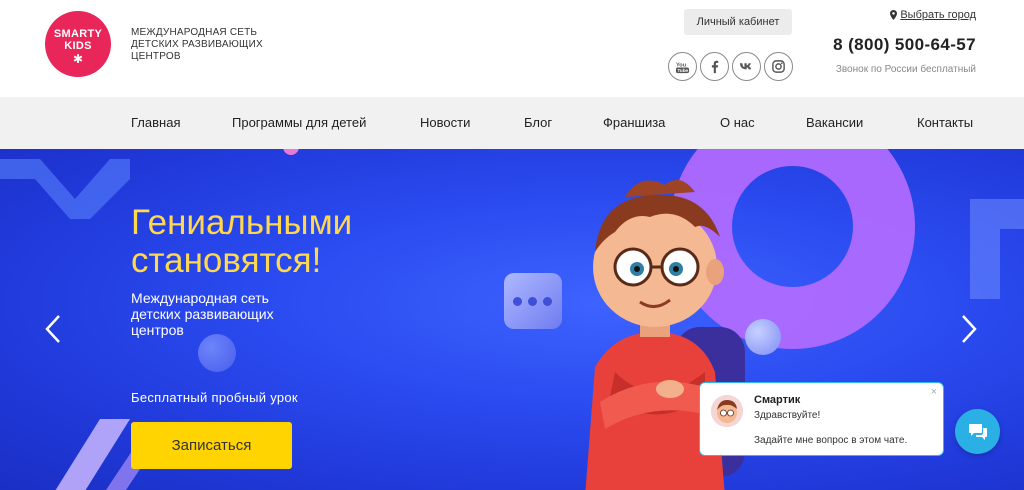  Describe the element at coordinates (538, 122) in the screenshot. I see `nav-item-blog: Блог` at that location.